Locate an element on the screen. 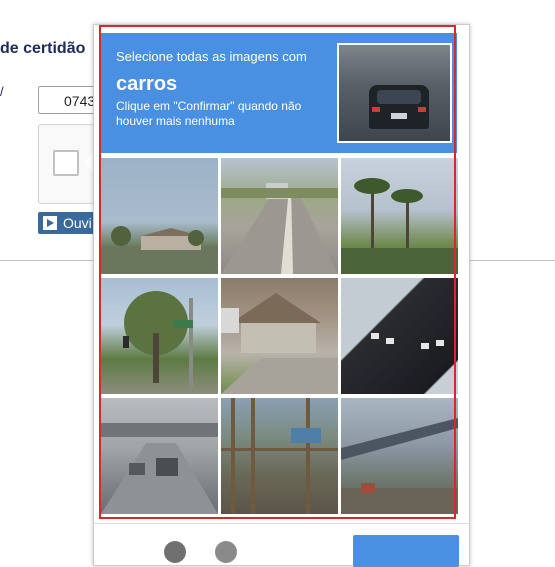  bridge-scene-icon is located at coordinates (399, 466).